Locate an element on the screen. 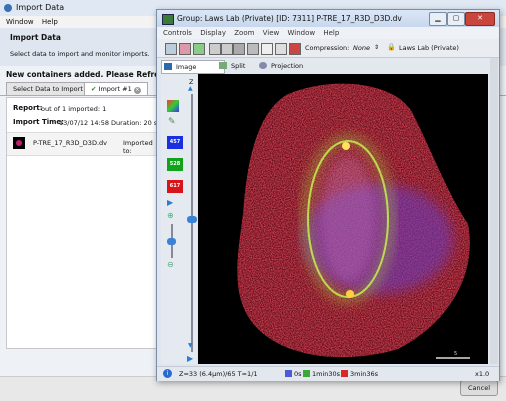  viewer-toolbar: Compression: None ⇕ 🔒 Laws Lab (Private) is located at coordinates (328, 48).